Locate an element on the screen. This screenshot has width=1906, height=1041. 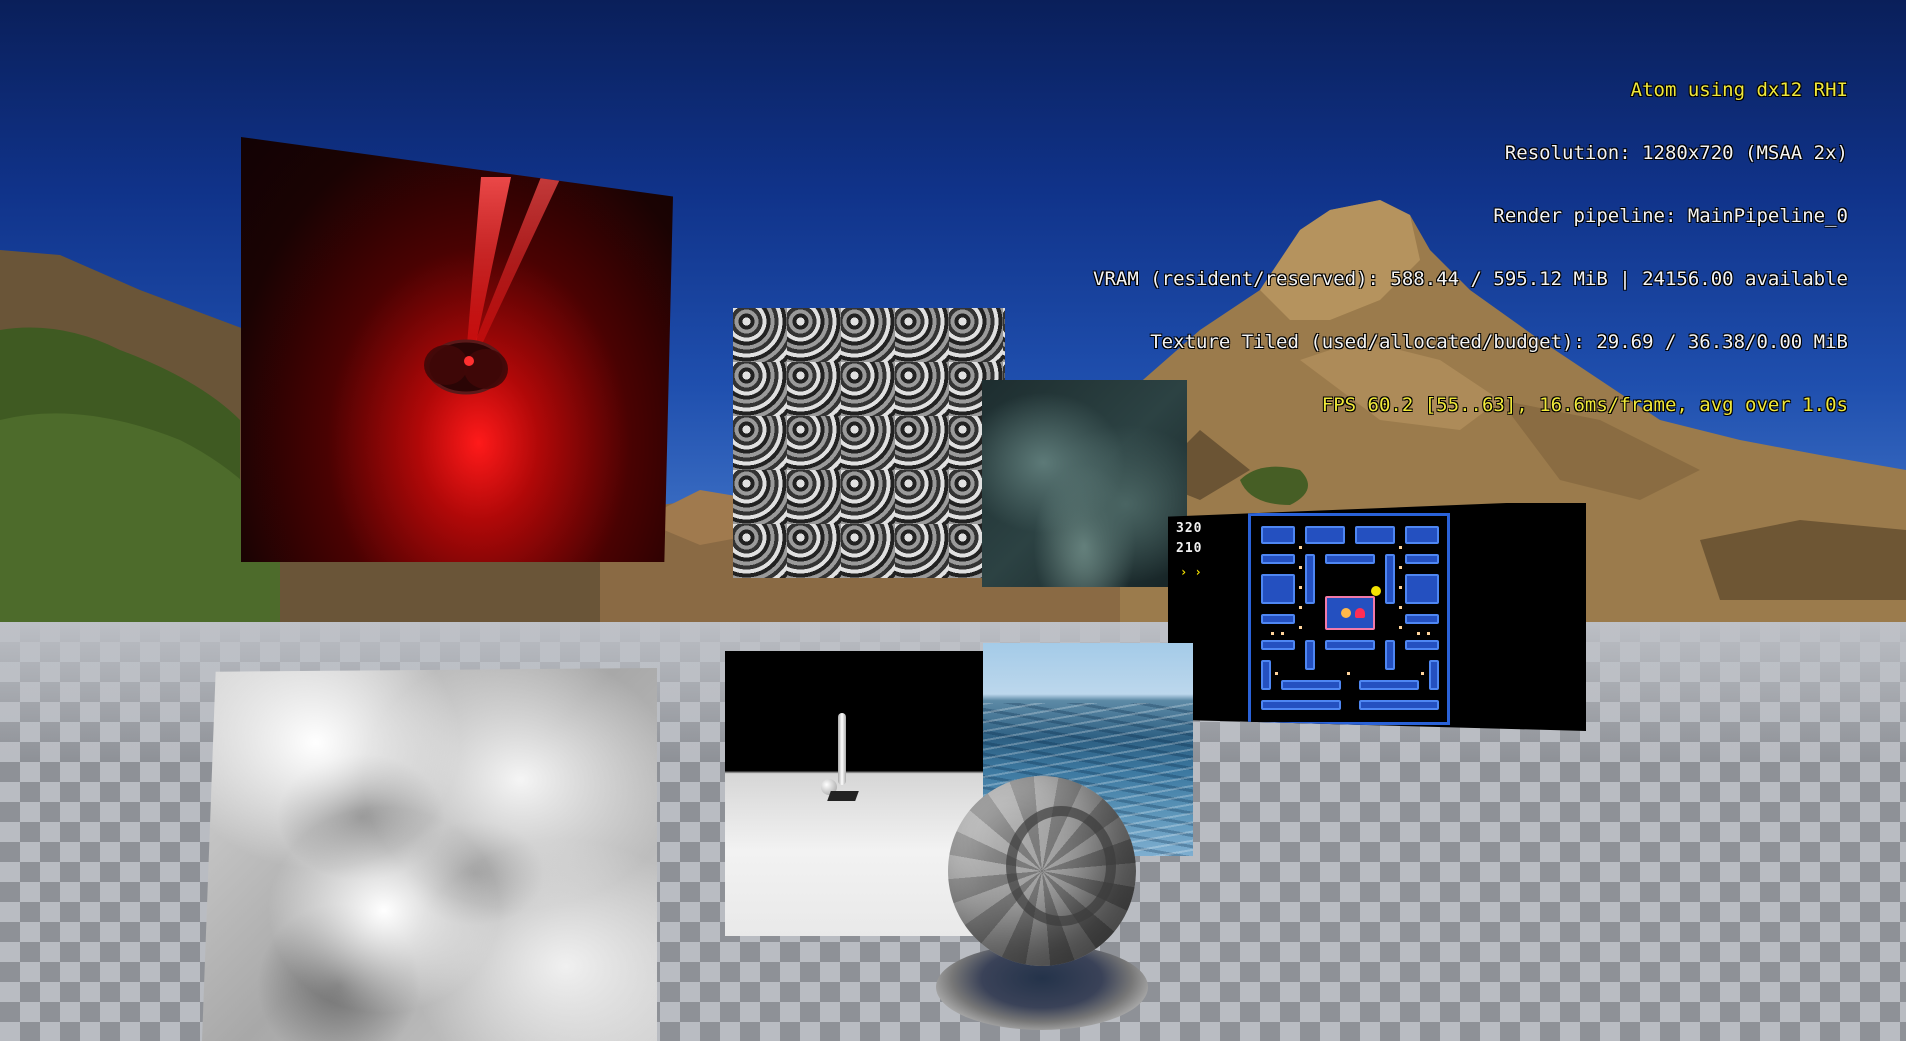
hud-pipeline: Render pipeline: MainPipeline_0 is located at coordinates (1670, 216).